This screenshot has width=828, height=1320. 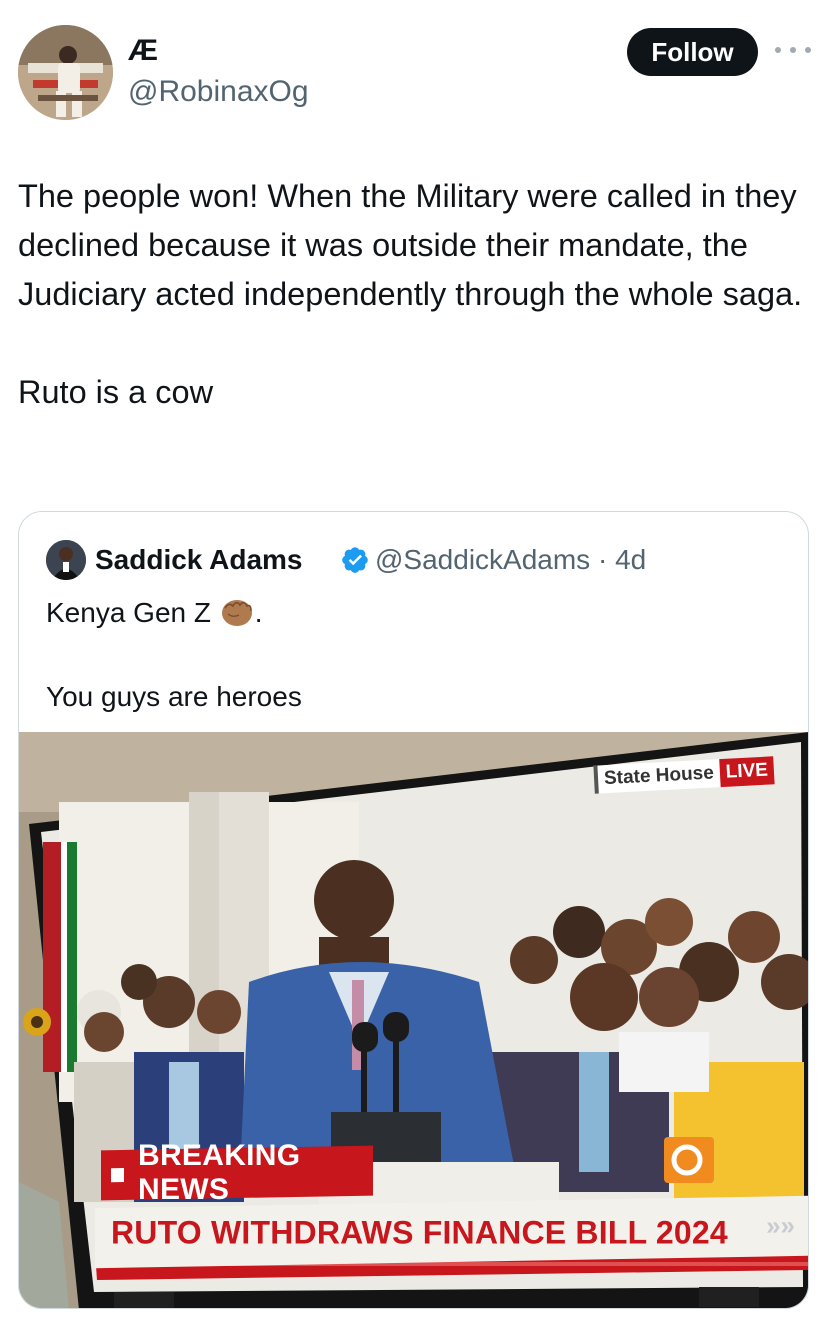 What do you see at coordinates (692, 52) in the screenshot?
I see `follow-button: Follow` at bounding box center [692, 52].